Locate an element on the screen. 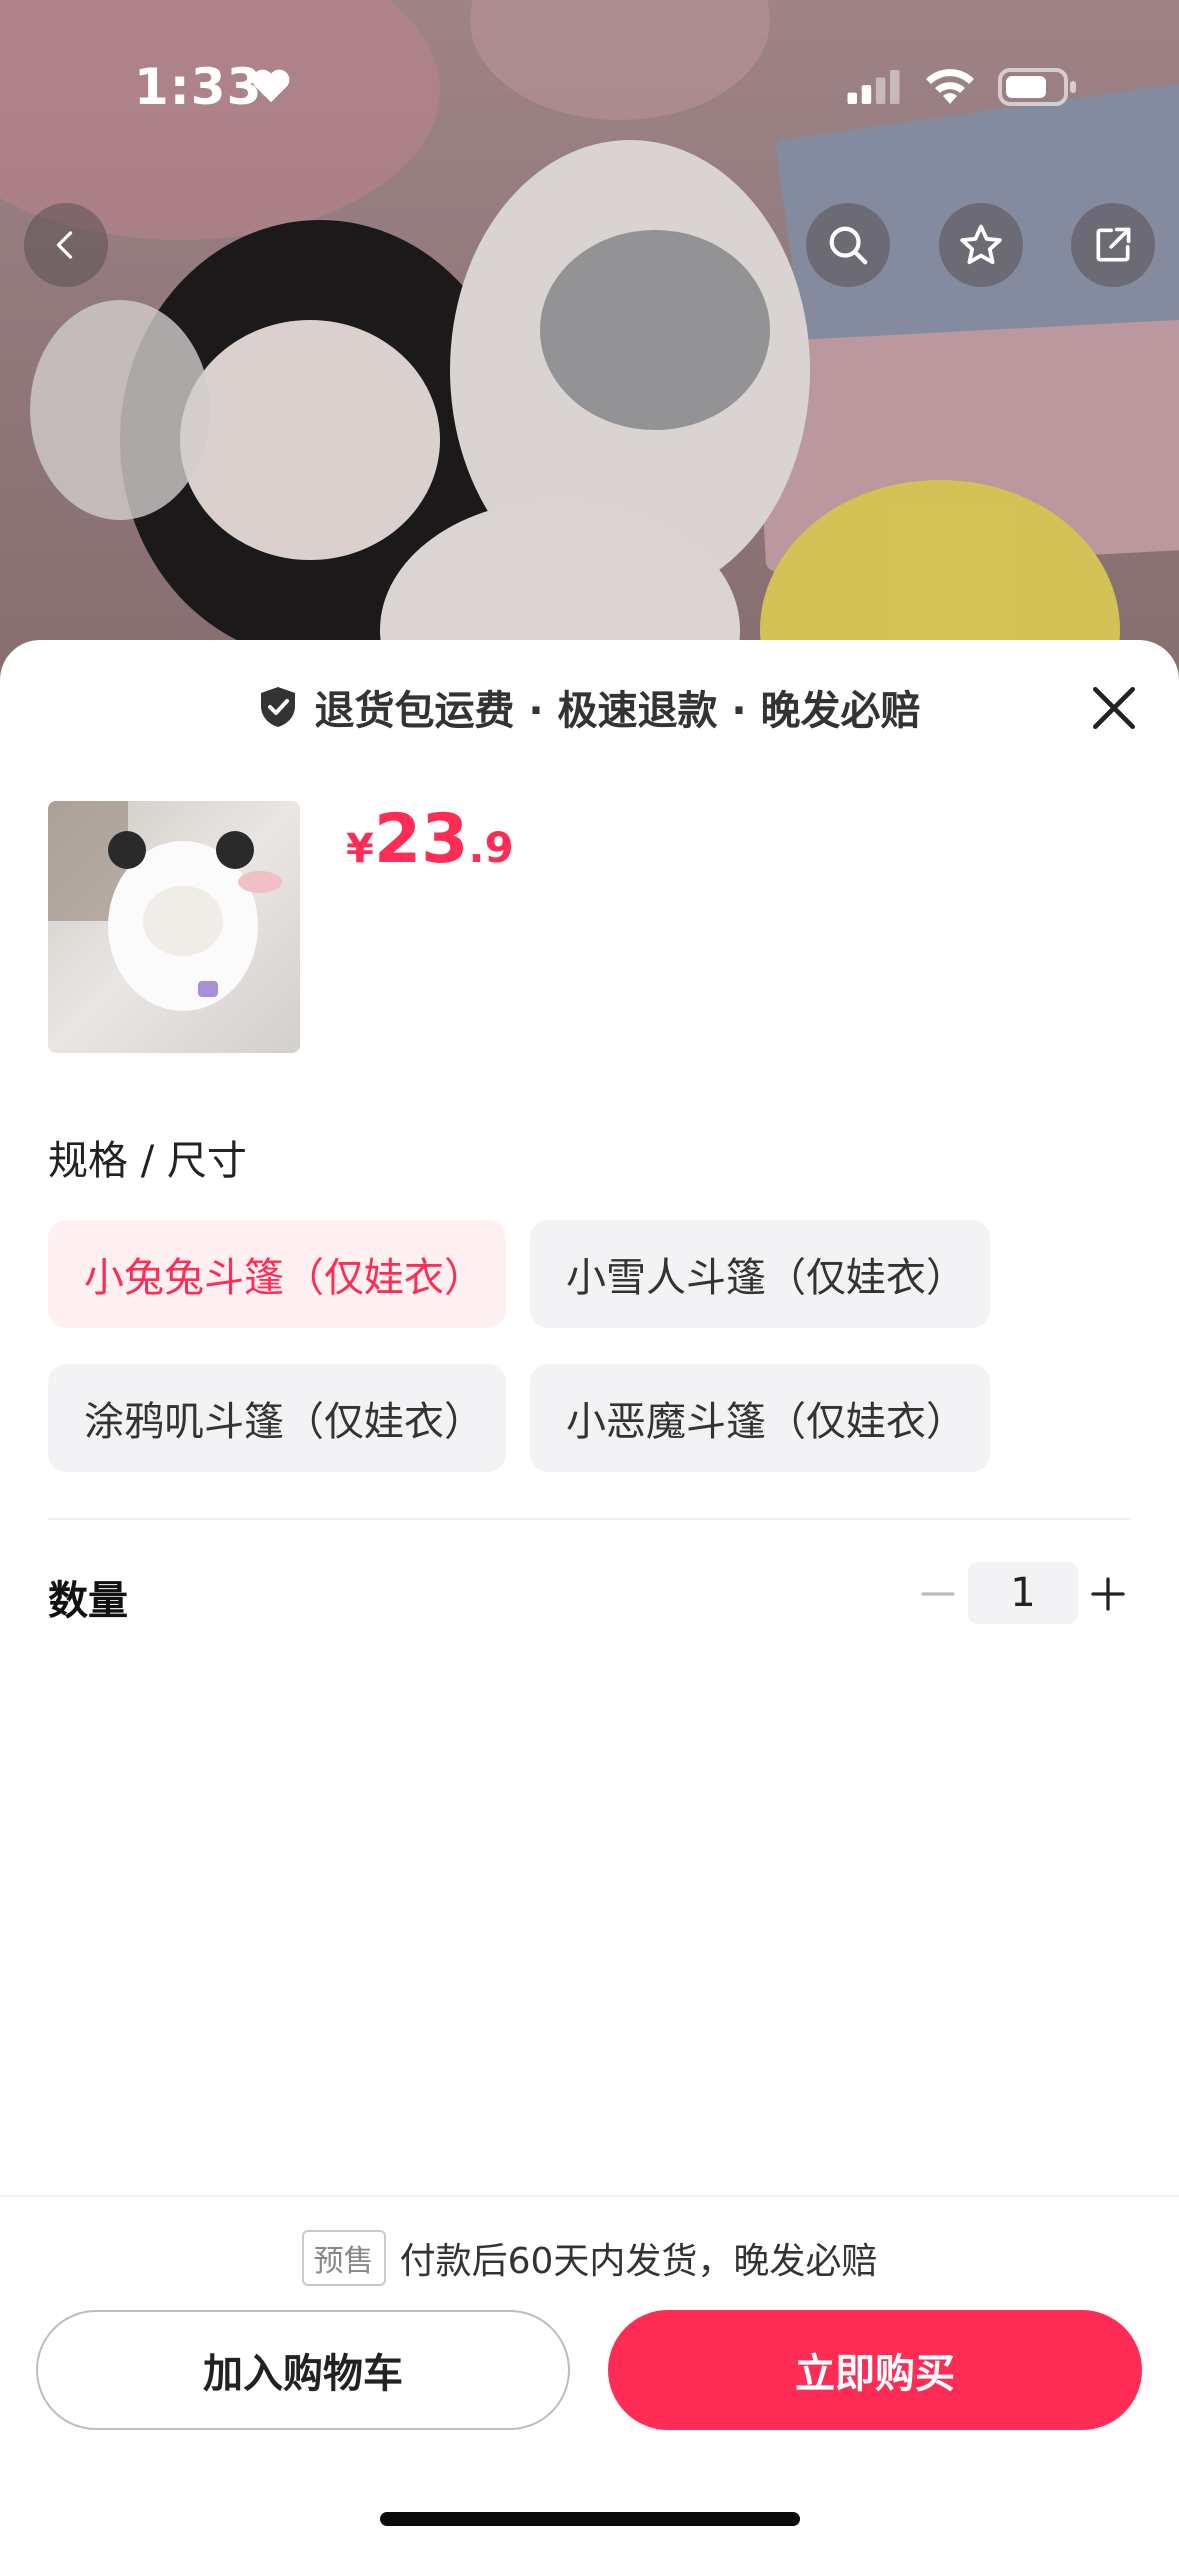  minus-icon is located at coordinates (938, 1594).